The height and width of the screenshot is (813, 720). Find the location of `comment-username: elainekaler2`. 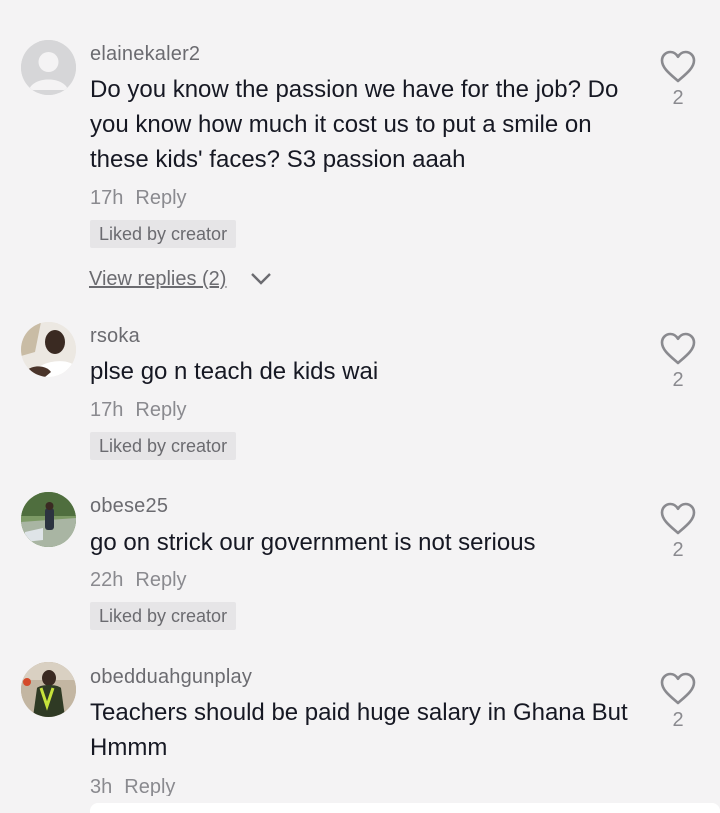

comment-username: elainekaler2 is located at coordinates (145, 54).